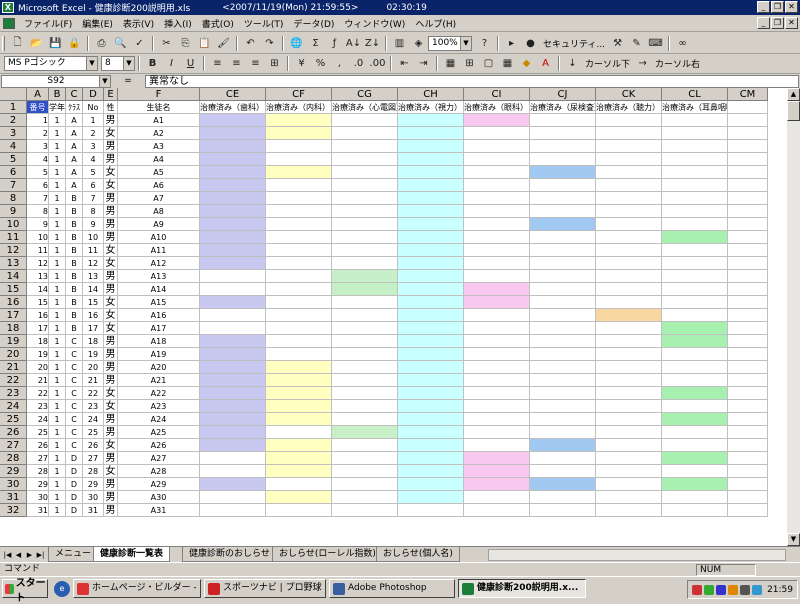  I want to click on row-header-8: 8, so click(13, 198).